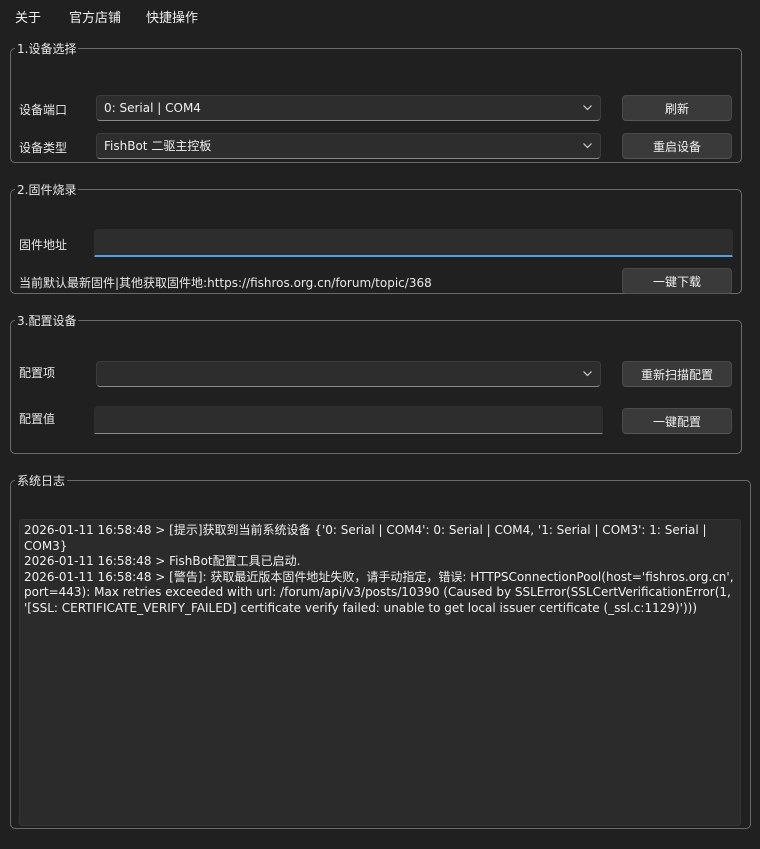  What do you see at coordinates (348, 108) in the screenshot?
I see `port-select: 0: Serial | COM4` at bounding box center [348, 108].